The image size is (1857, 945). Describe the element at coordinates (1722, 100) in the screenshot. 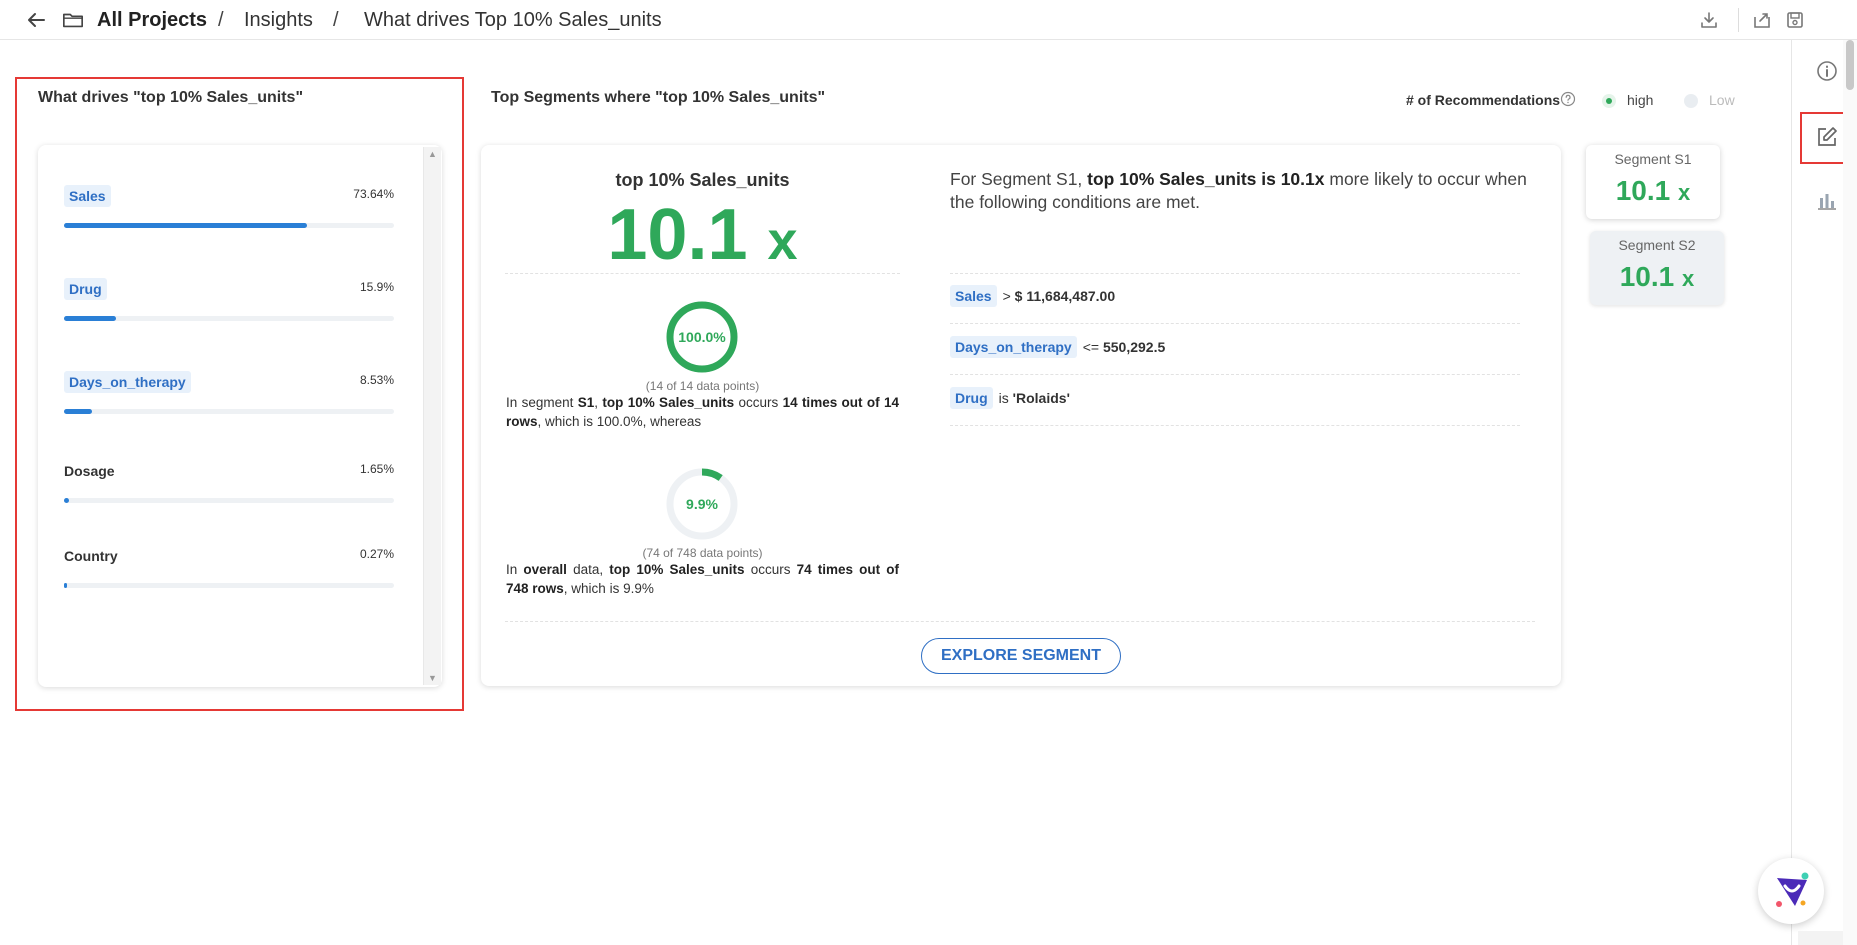

I see `radio-low-label: Low` at that location.